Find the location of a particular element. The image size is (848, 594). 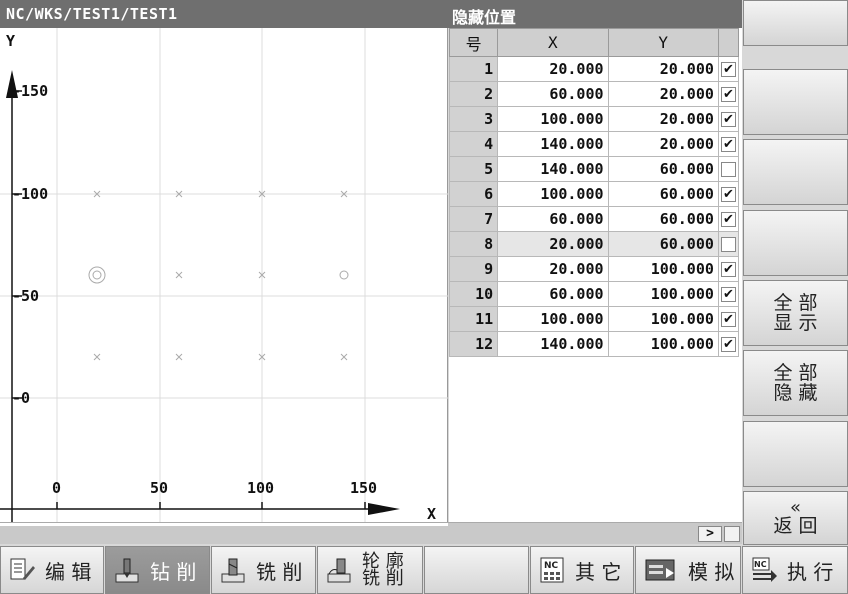

hide-cell is located at coordinates (728, 244).